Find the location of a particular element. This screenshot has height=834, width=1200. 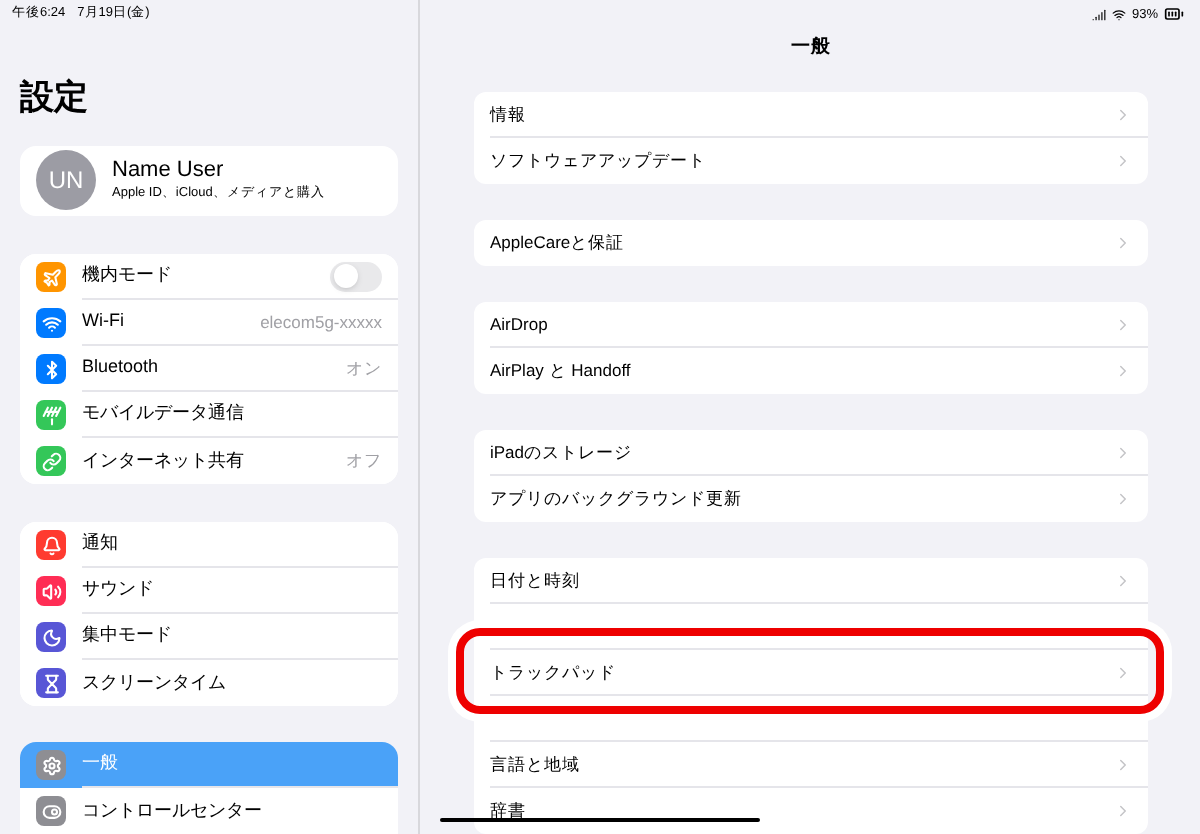

item-label: 一般 is located at coordinates (101, 763).